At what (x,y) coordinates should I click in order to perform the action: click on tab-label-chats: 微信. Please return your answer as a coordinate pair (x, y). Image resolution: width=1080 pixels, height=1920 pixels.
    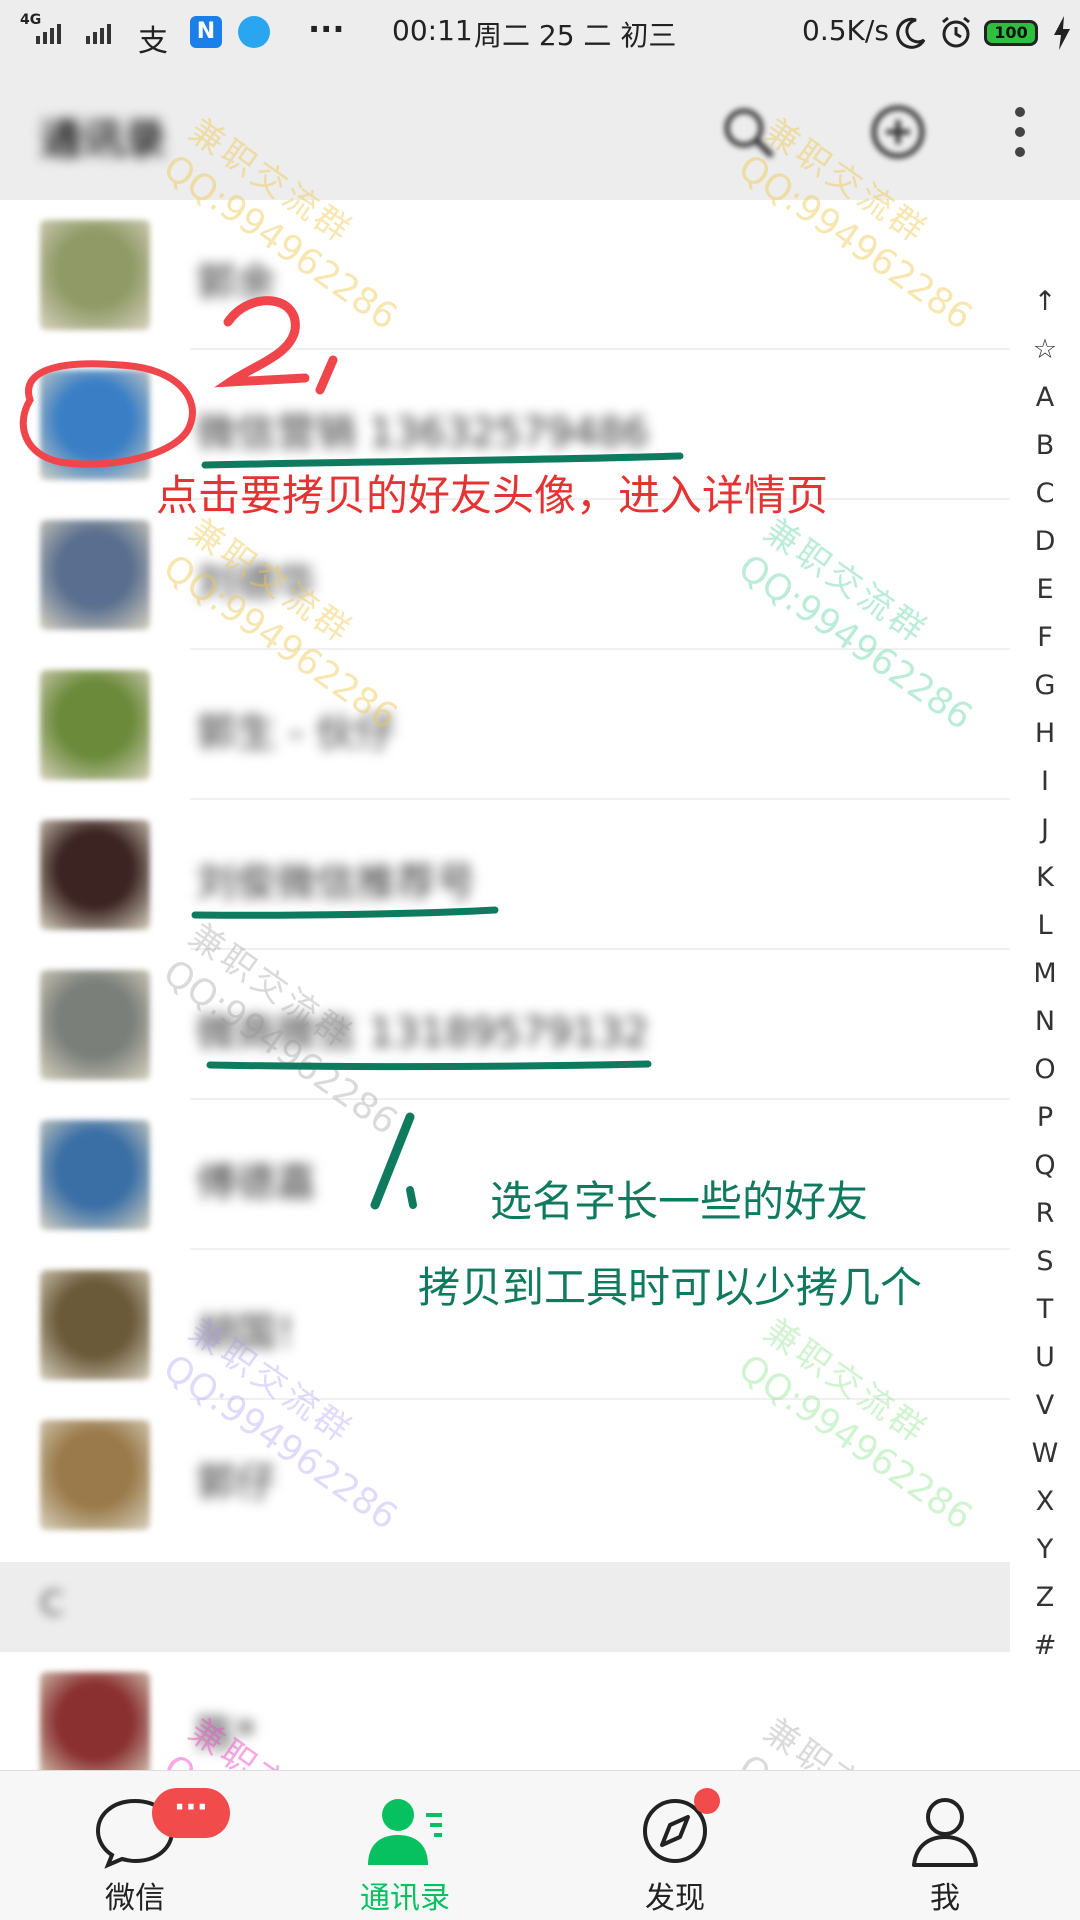
    Looking at the image, I should click on (135, 1898).